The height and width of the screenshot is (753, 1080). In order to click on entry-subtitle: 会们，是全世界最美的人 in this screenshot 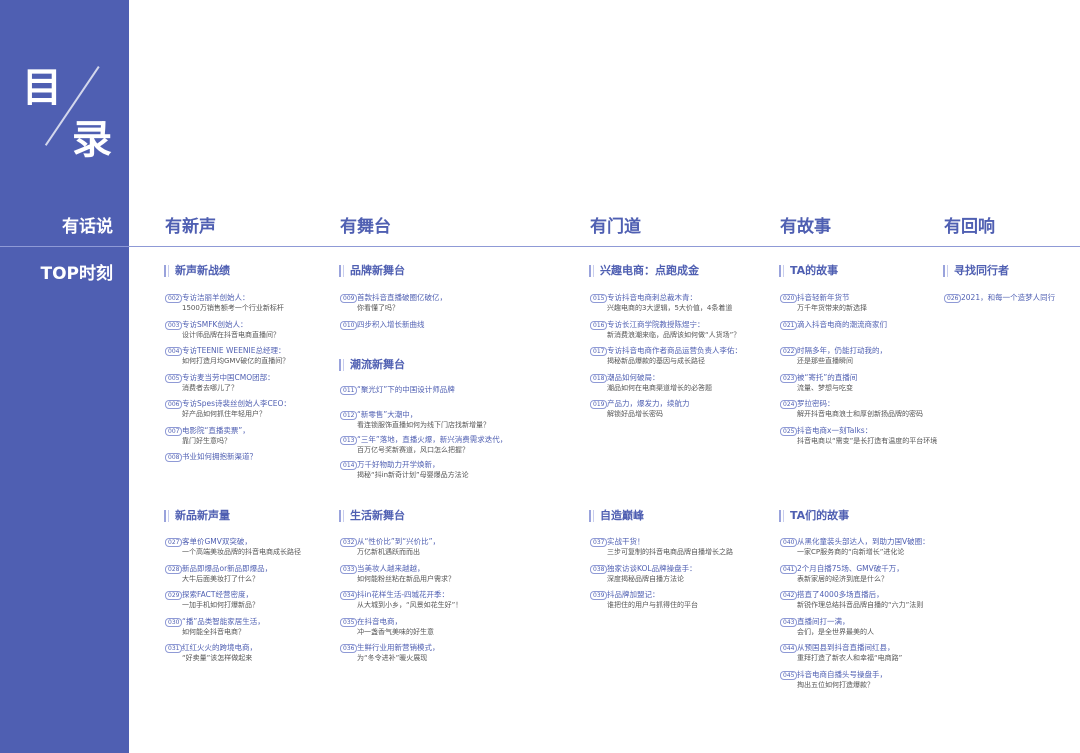, I will do `click(835, 631)`.